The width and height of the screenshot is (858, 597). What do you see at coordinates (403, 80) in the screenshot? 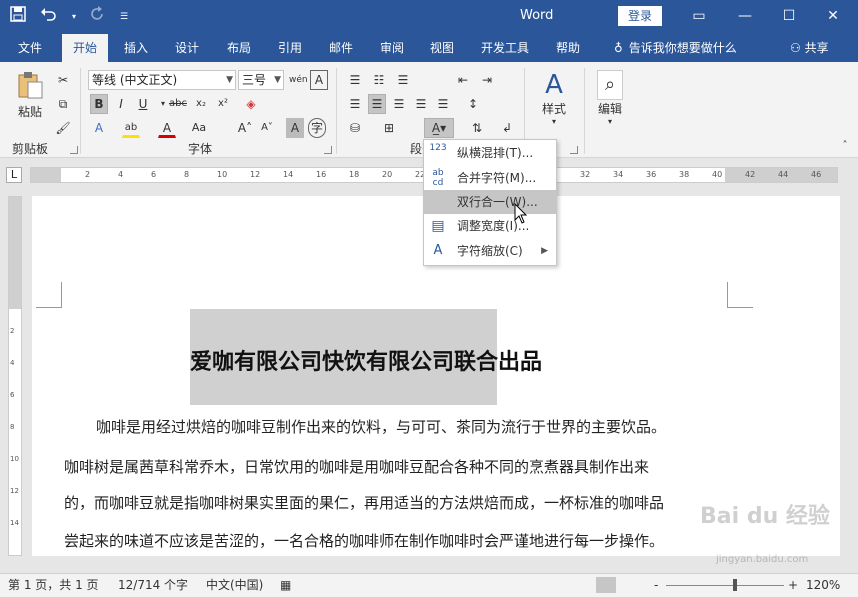
I see `multilevel-list-icon: ☰` at bounding box center [403, 80].